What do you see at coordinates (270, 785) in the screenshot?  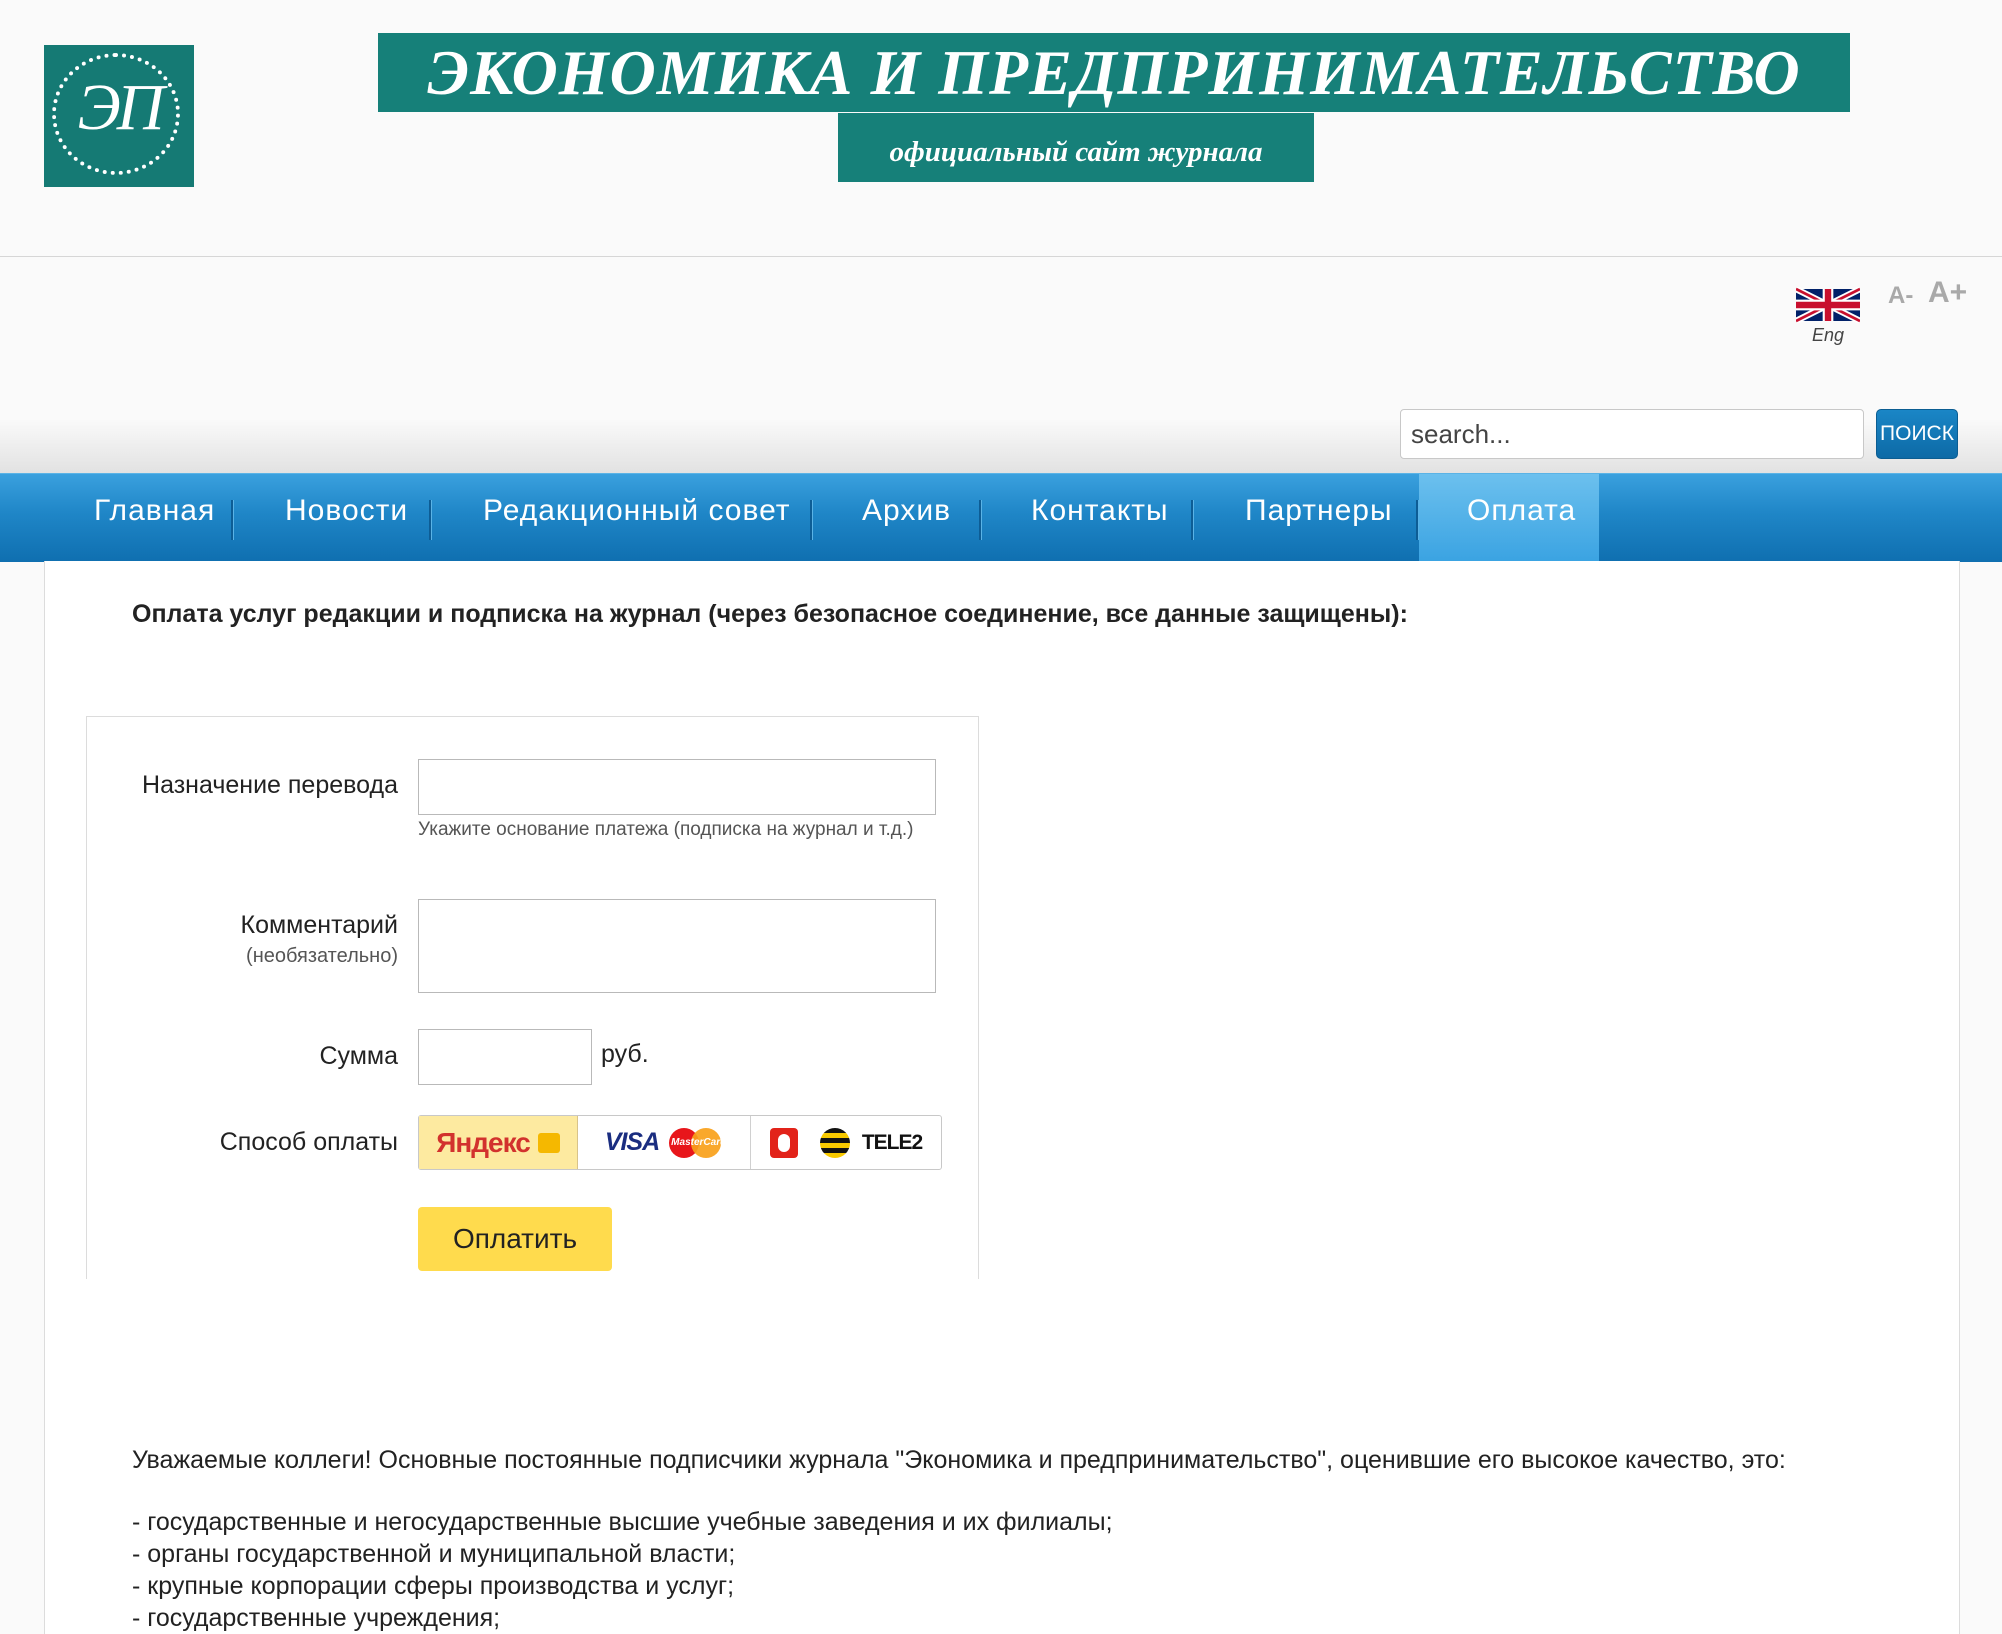 I see `purpose-label: Назначение перевода` at bounding box center [270, 785].